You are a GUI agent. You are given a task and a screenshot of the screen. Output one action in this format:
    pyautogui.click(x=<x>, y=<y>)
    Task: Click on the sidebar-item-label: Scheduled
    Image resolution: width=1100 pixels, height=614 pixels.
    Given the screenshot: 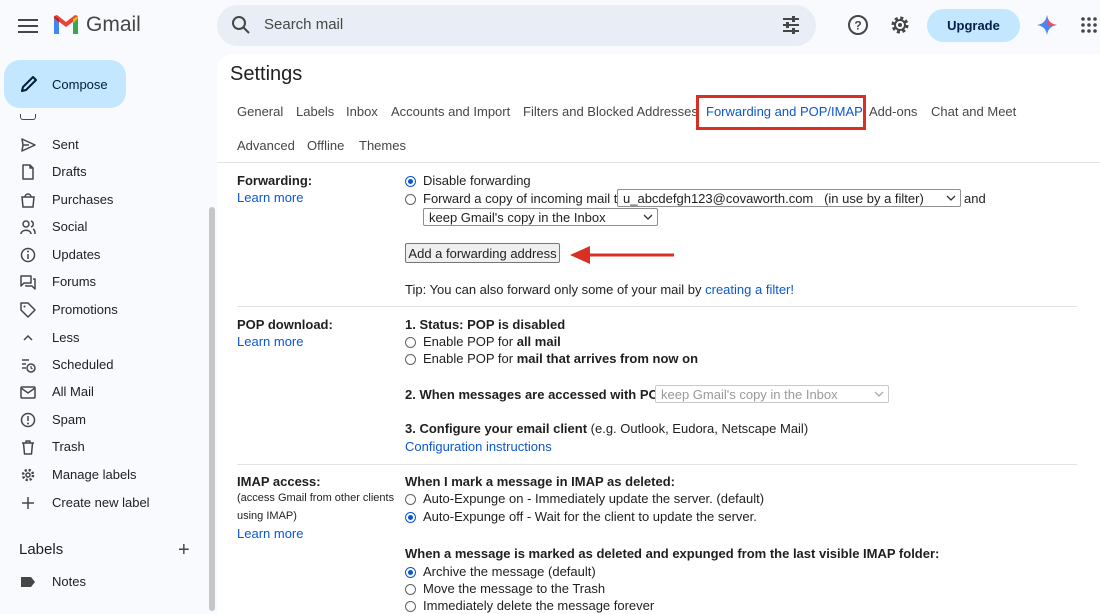 What is the action you would take?
    pyautogui.click(x=83, y=364)
    